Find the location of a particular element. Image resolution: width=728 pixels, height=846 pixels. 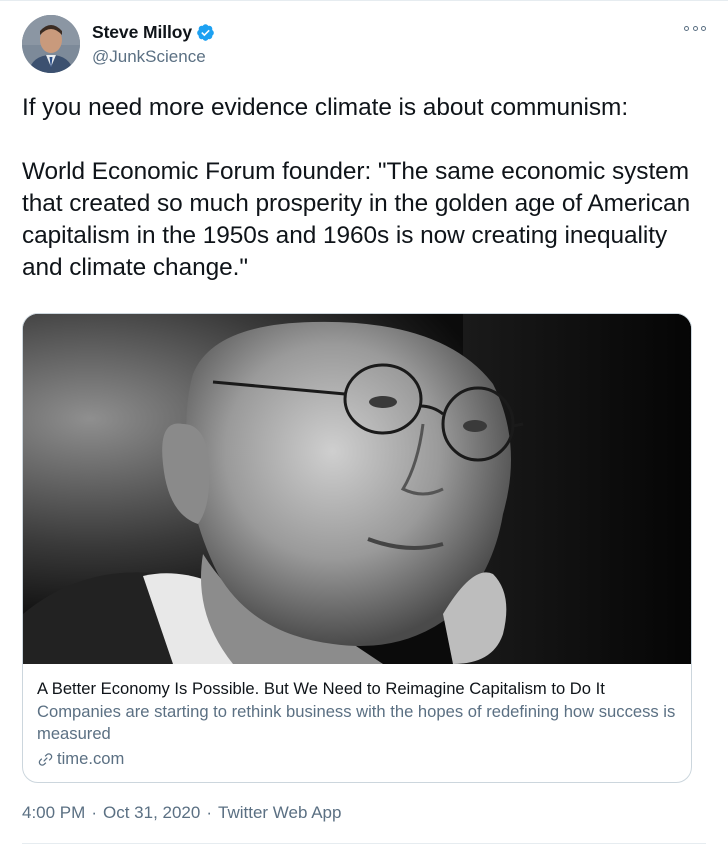

tweet-metadata: 4:00 PM · Oct 31, 2020 · Twitter Web App is located at coordinates (181, 813).